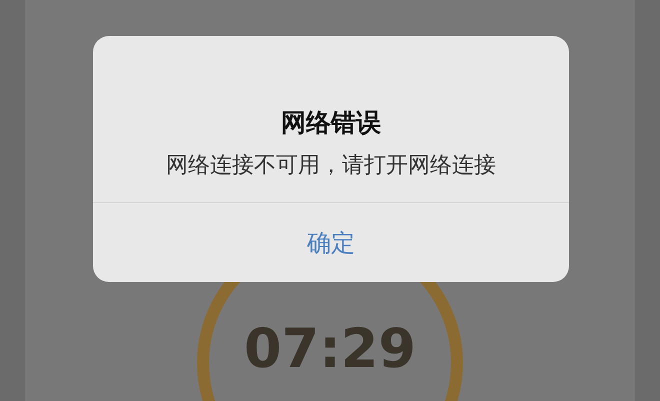 The height and width of the screenshot is (401, 660). Describe the element at coordinates (331, 122) in the screenshot. I see `dialog-title: 网络错误` at that location.